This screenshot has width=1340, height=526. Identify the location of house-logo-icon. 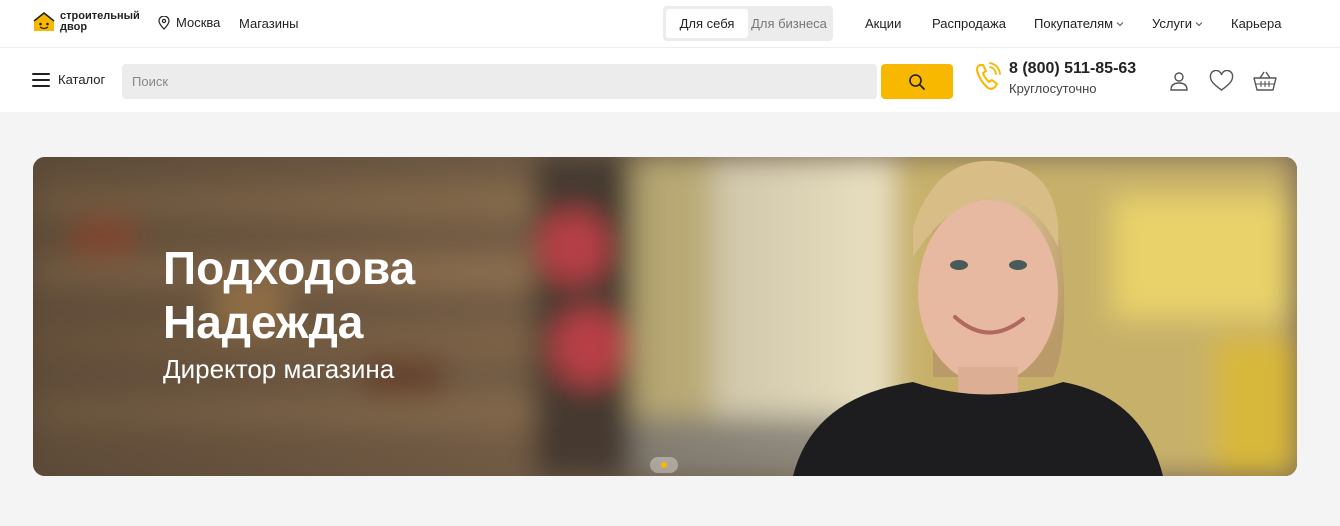
(44, 21).